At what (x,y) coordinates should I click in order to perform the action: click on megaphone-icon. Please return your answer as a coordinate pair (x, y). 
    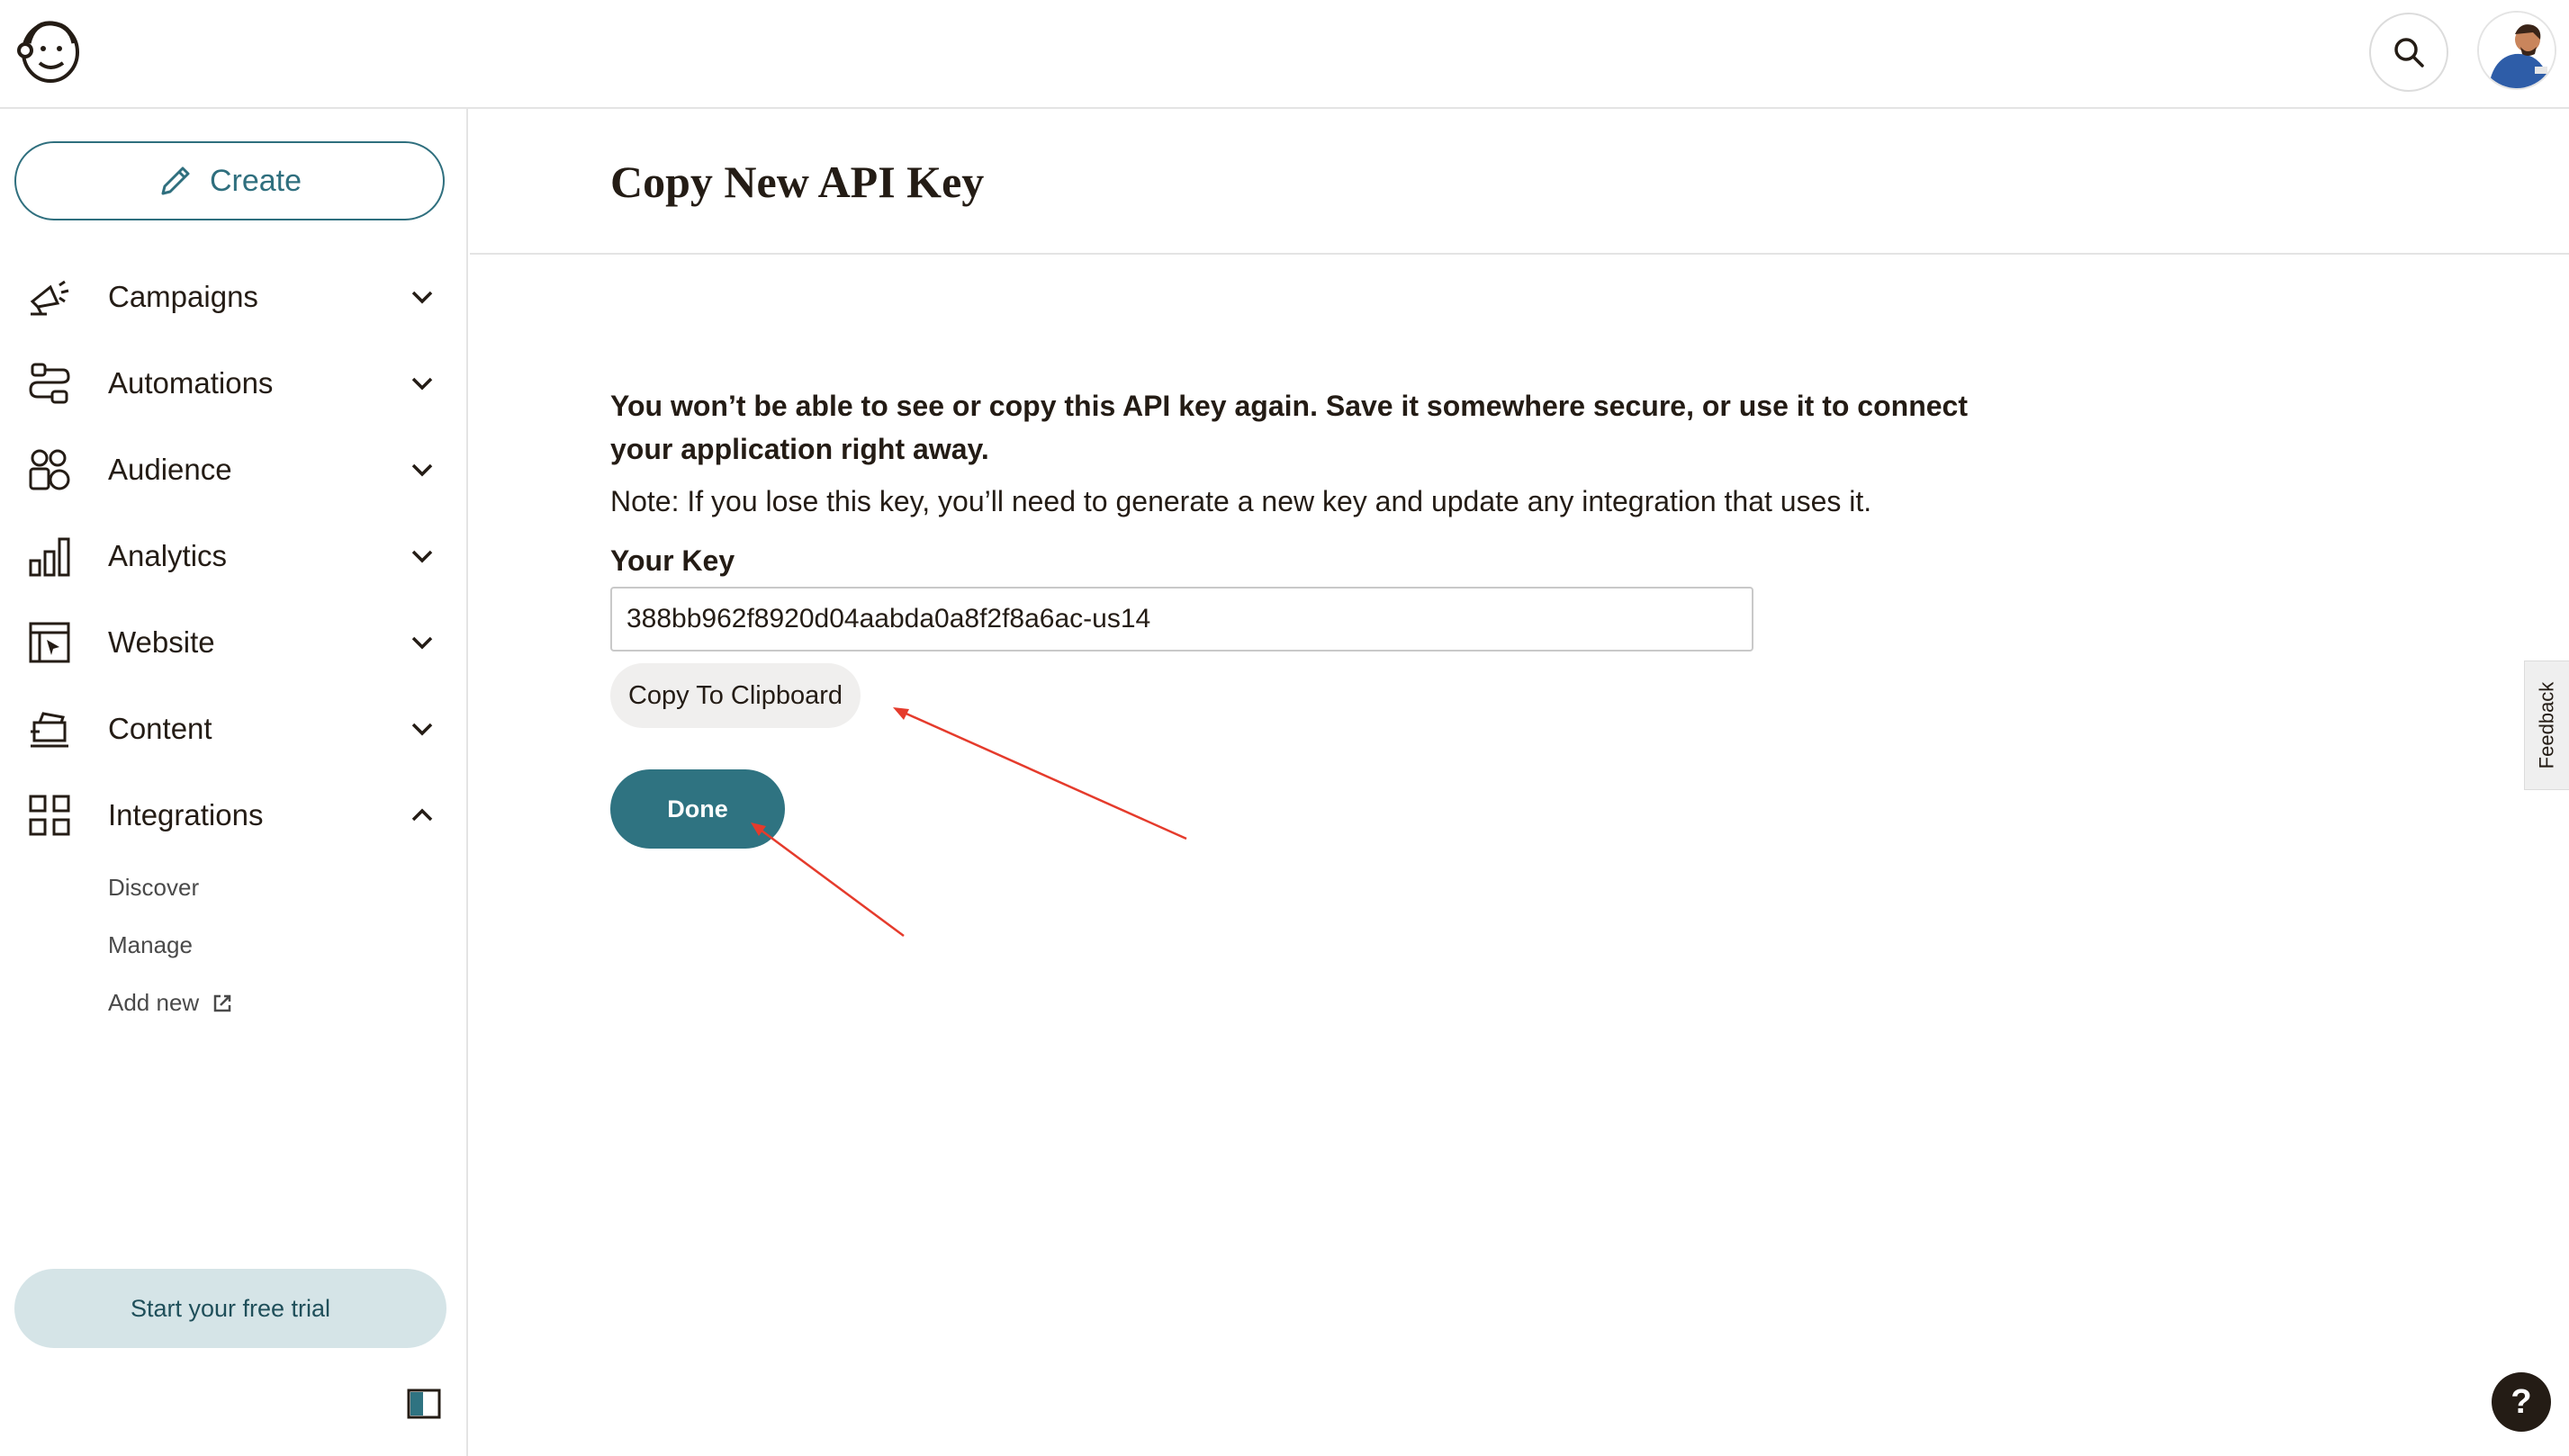
    Looking at the image, I should click on (49, 297).